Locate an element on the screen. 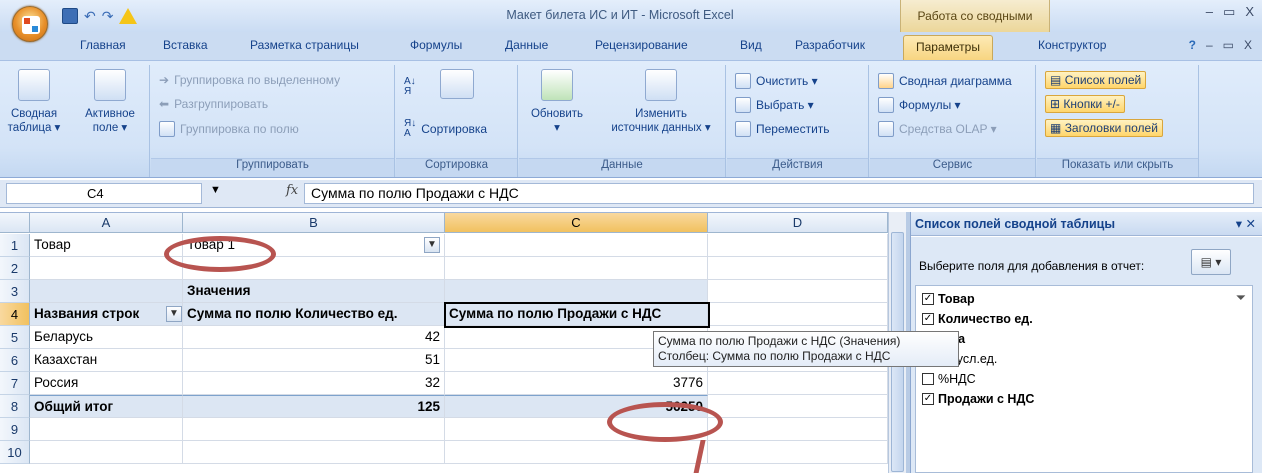 The width and height of the screenshot is (1262, 473). column-header-b: B is located at coordinates (314, 223).